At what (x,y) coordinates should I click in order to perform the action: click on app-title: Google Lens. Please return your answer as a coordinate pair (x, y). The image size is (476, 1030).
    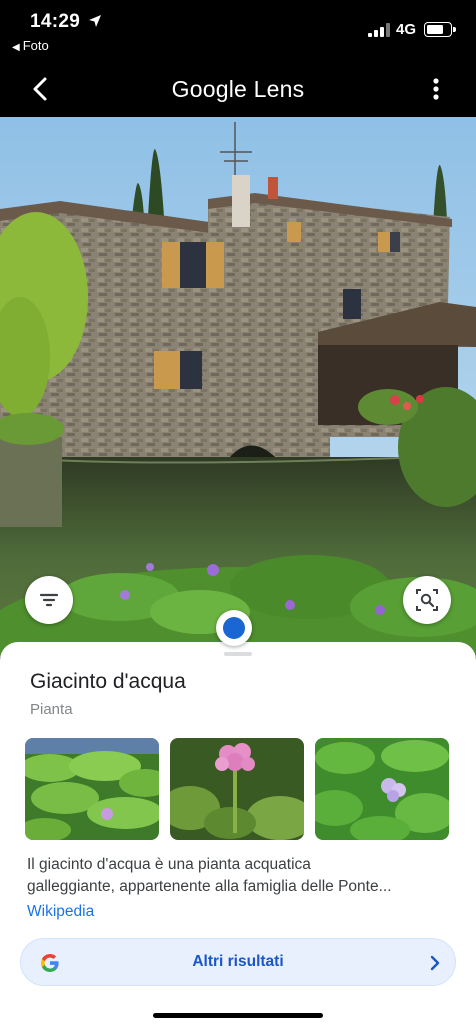
    Looking at the image, I should click on (238, 89).